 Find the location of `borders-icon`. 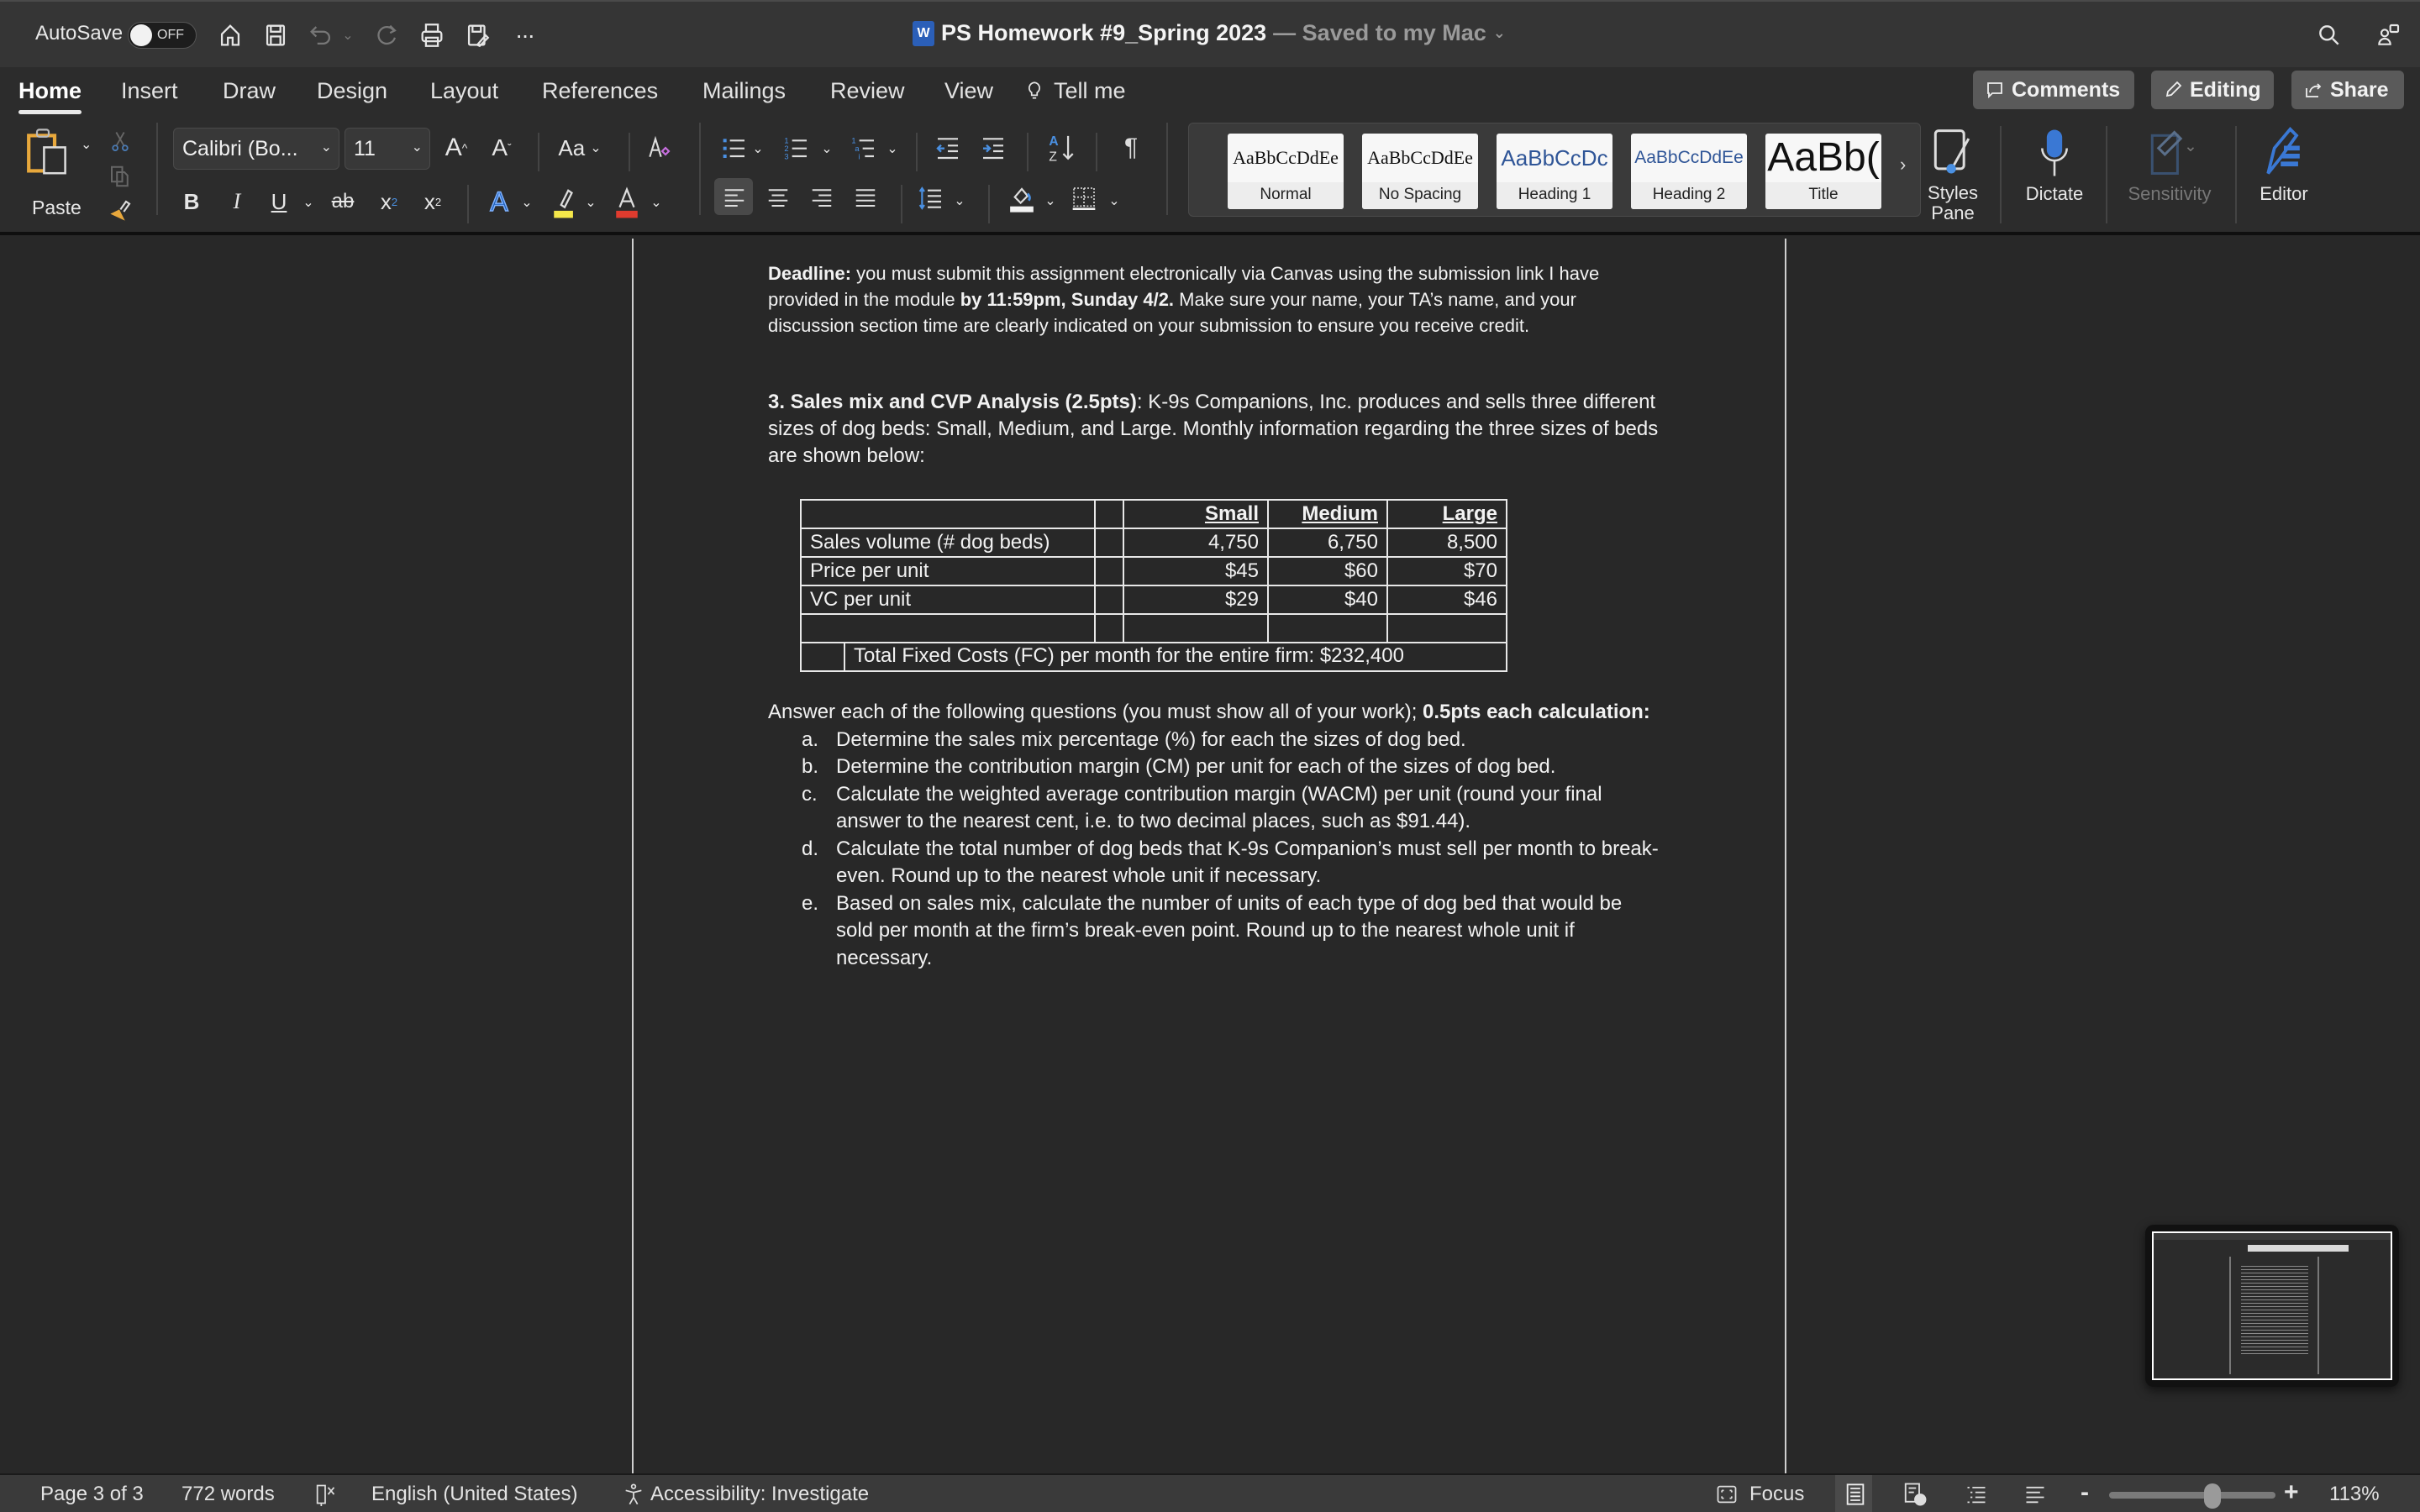

borders-icon is located at coordinates (1084, 198).